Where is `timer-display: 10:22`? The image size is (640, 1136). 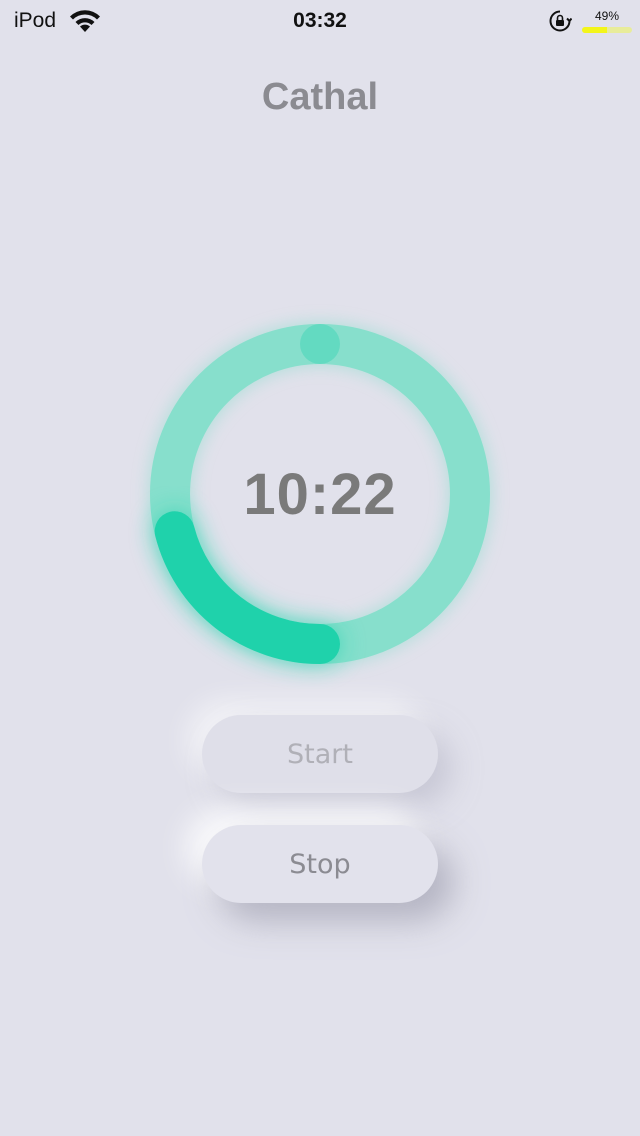 timer-display: 10:22 is located at coordinates (320, 494).